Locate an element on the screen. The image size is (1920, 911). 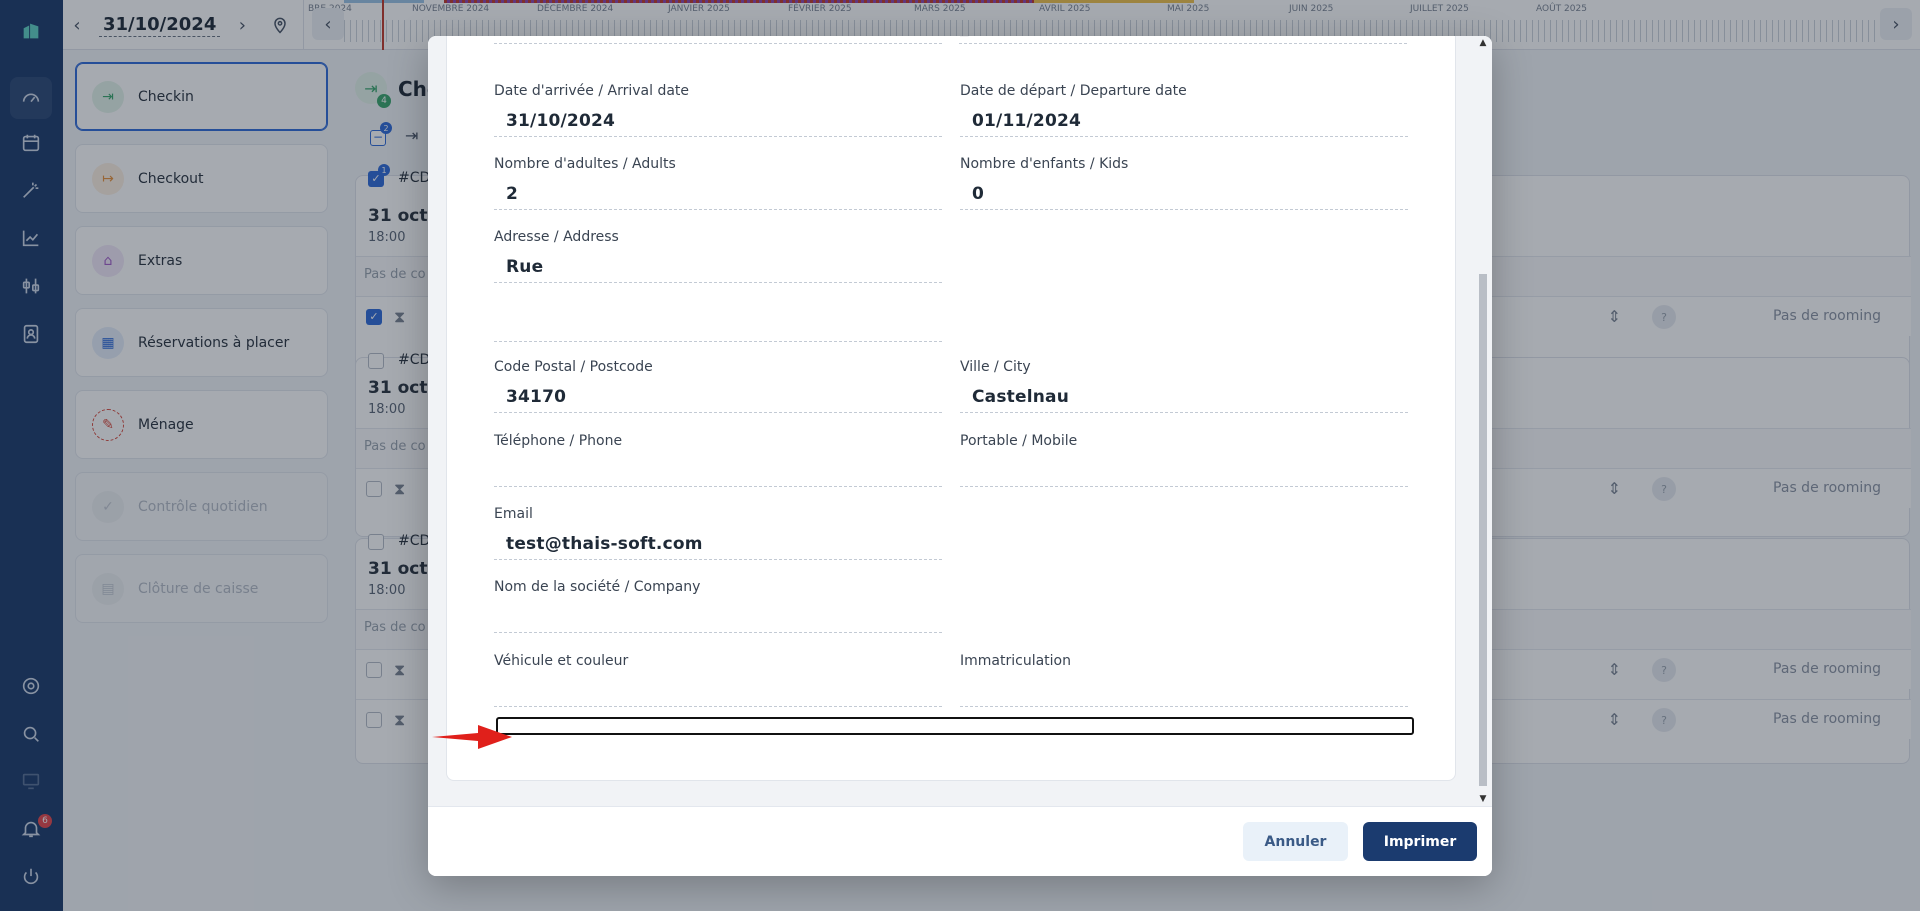
city-field: Ville / City Castelnau is located at coordinates (1184, 386).